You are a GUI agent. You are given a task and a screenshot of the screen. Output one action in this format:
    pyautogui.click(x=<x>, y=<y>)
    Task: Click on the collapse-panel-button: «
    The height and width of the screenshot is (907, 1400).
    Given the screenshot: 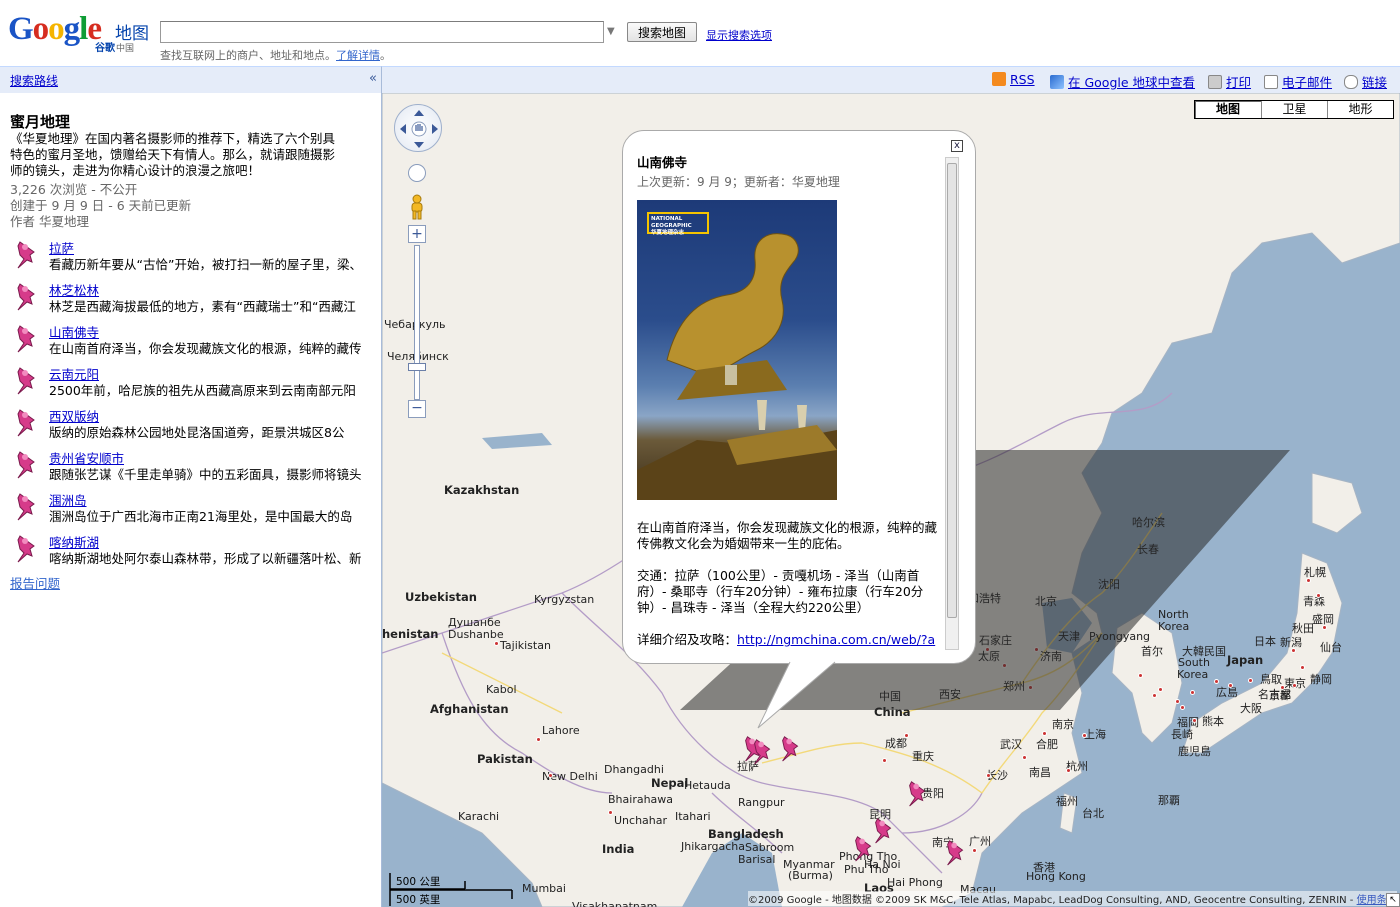 What is the action you would take?
    pyautogui.click(x=373, y=78)
    